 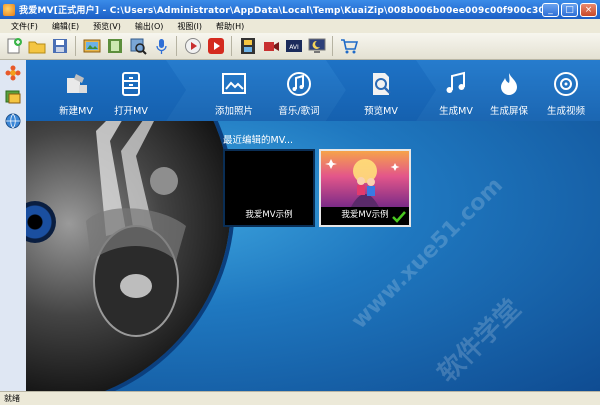 I want to click on image-search-button, so click(x=137, y=46).